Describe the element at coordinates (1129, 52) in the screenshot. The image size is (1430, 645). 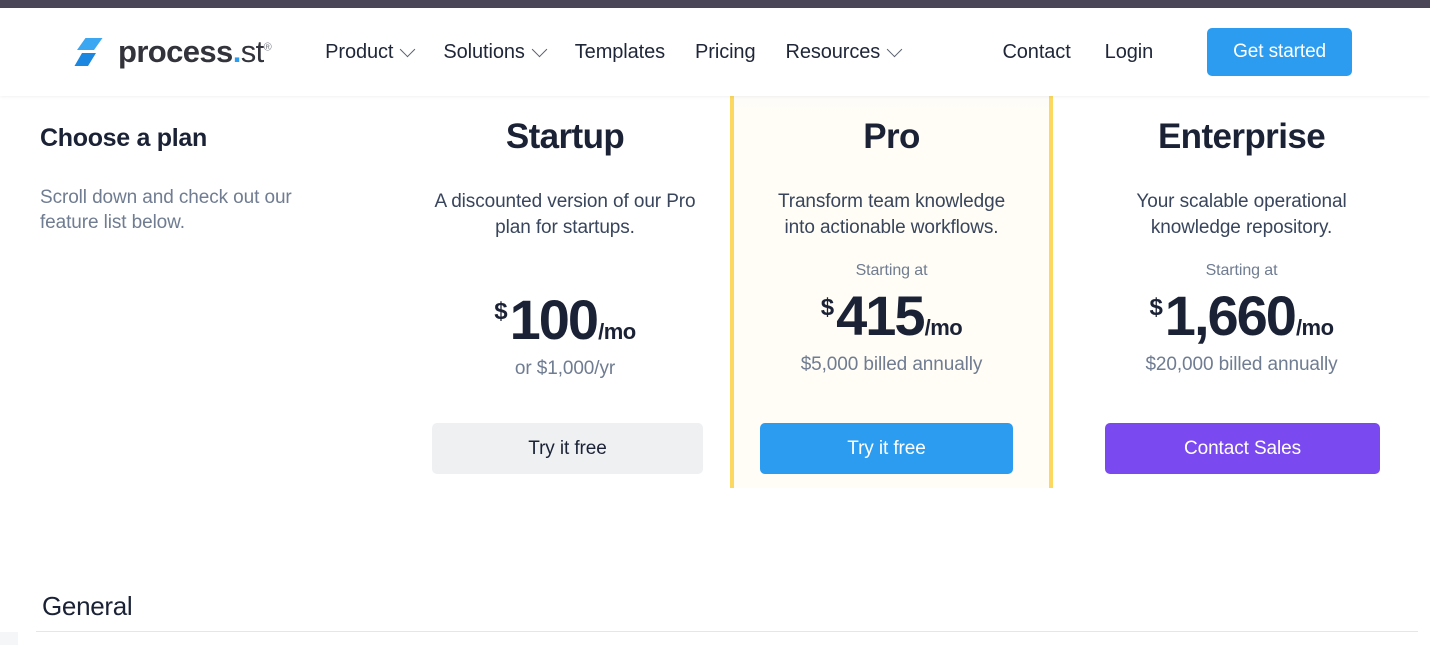
I see `login-link: Login` at that location.